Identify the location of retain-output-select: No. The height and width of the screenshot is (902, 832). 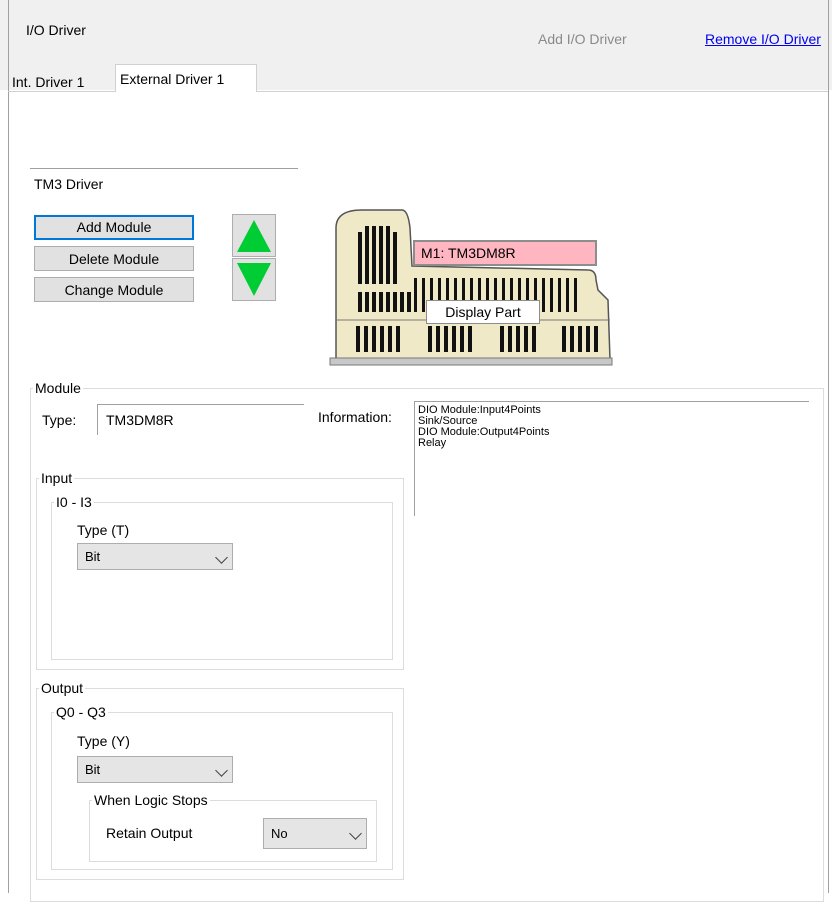
(315, 833).